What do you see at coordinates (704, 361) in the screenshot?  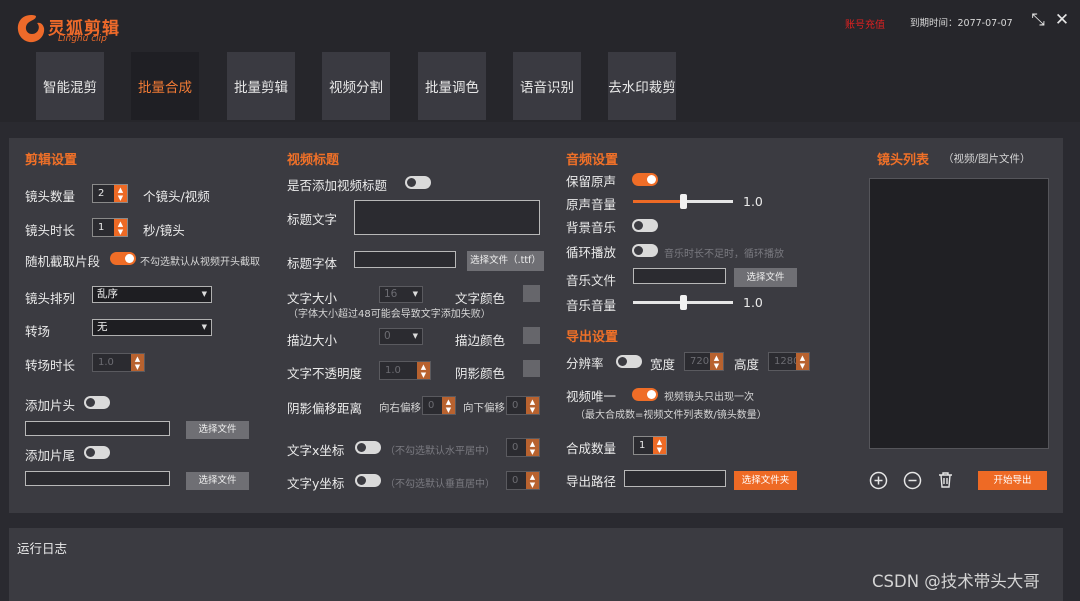 I see `width-stepper: 720 ▲ ▼` at bounding box center [704, 361].